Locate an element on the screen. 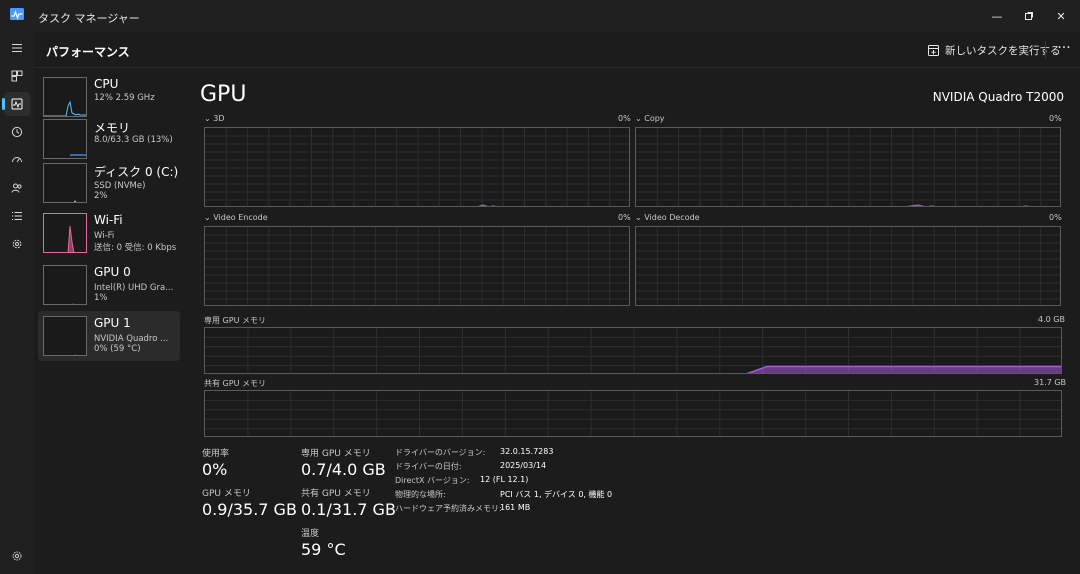 The image size is (1080, 574). dedicated-memory-label: 専用 GPU メモリ is located at coordinates (235, 320).